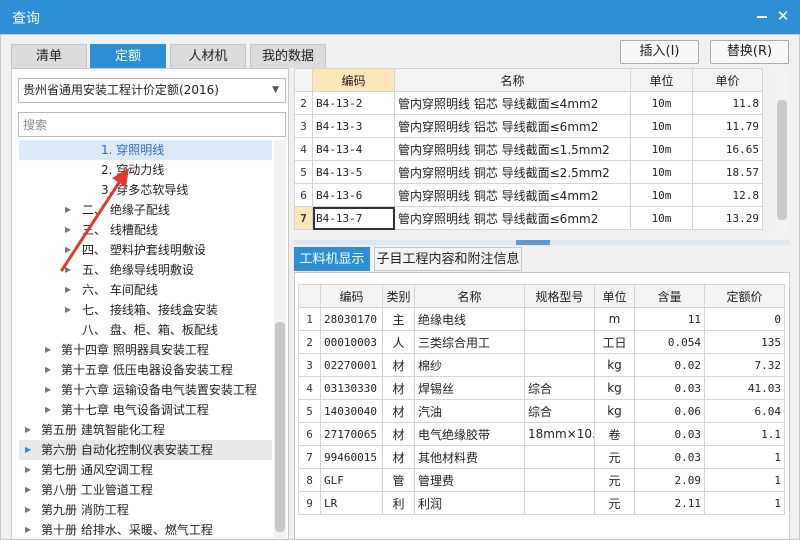 This screenshot has width=800, height=540. What do you see at coordinates (469, 388) in the screenshot?
I see `cell-name: 焊锡丝` at bounding box center [469, 388].